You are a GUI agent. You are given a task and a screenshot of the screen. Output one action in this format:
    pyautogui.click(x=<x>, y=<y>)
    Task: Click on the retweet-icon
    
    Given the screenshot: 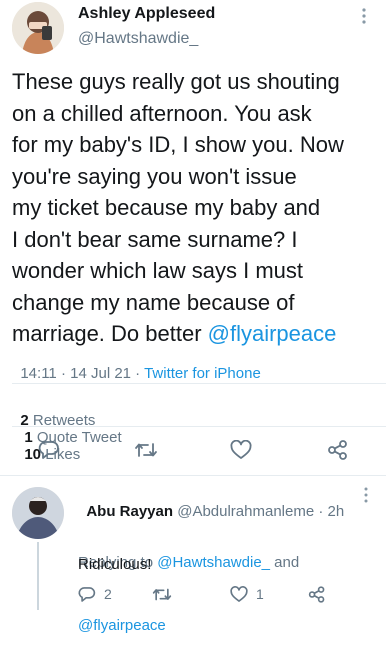 What is the action you would take?
    pyautogui.click(x=146, y=450)
    